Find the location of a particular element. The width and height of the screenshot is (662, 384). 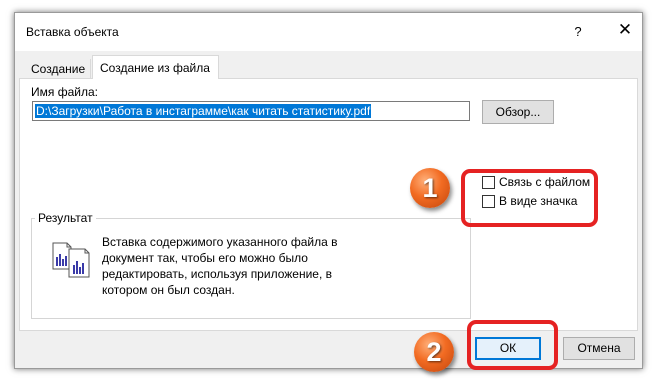

title-bar: Вставка объекта ? ✕ is located at coordinates (328, 32).